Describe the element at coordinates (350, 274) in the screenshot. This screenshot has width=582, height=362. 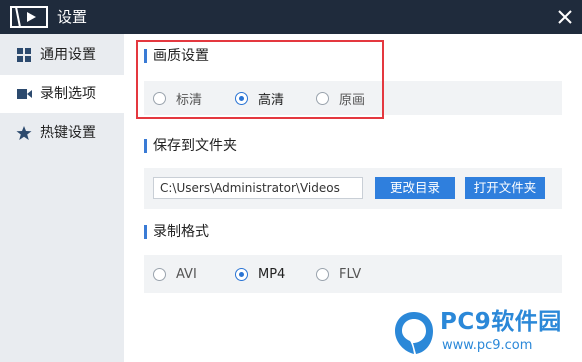
I see `radio-label: FLV` at that location.